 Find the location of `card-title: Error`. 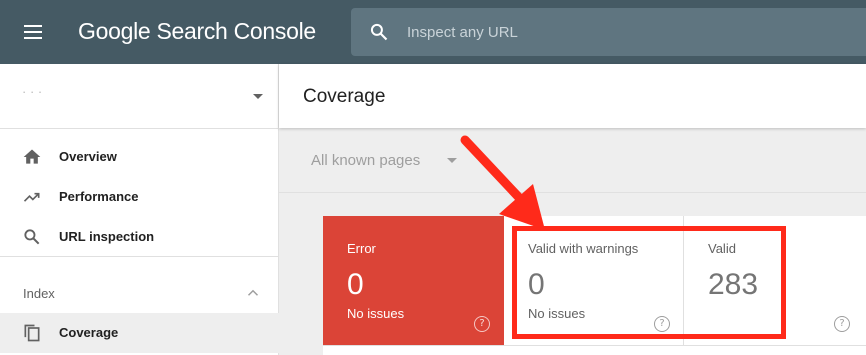

card-title: Error is located at coordinates (361, 248).